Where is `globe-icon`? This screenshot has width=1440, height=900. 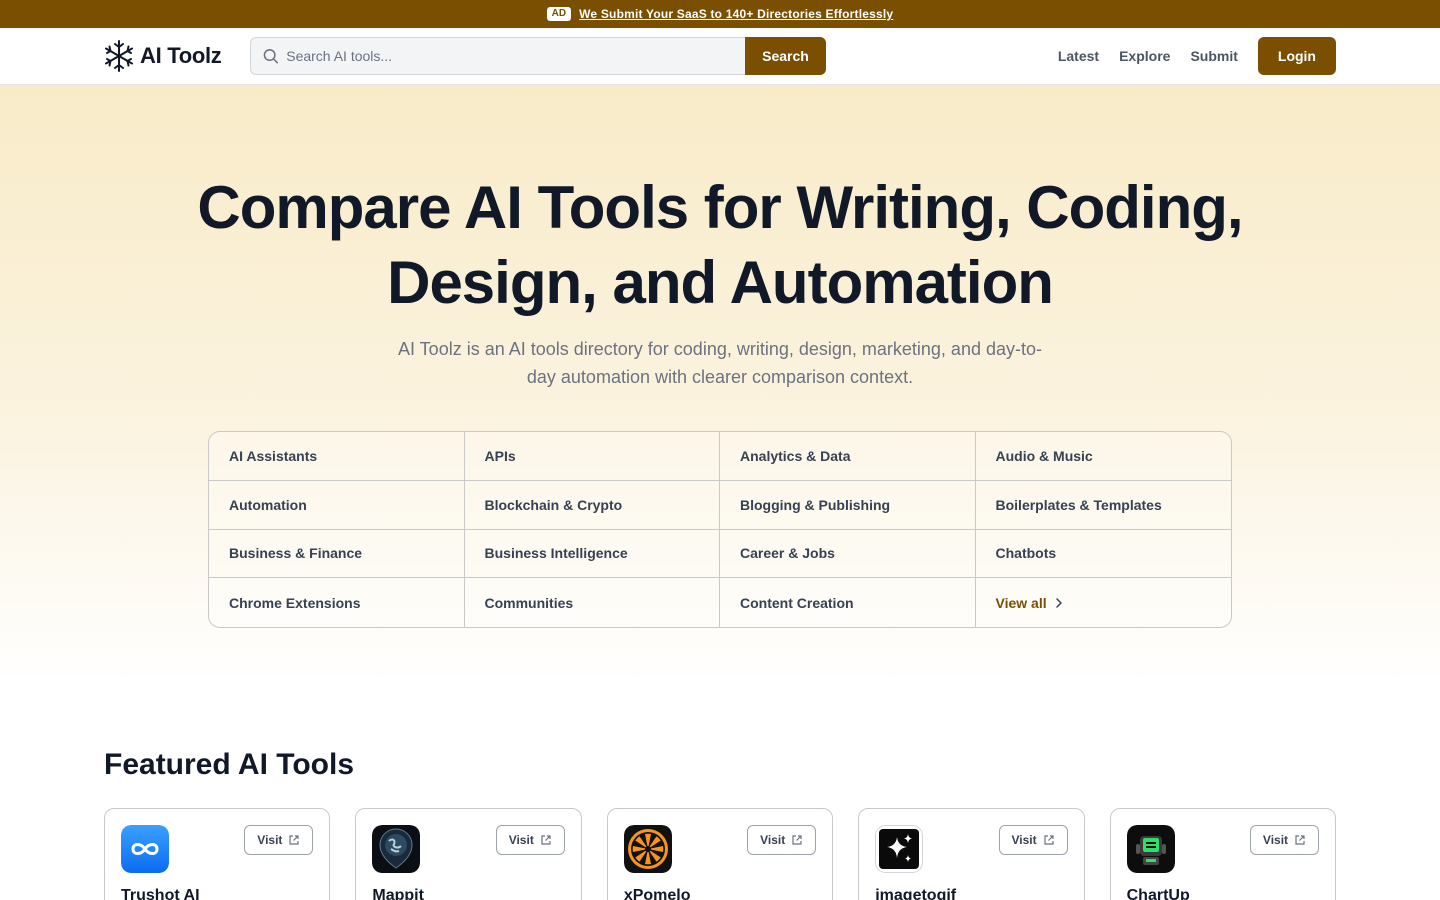
globe-icon is located at coordinates (396, 849).